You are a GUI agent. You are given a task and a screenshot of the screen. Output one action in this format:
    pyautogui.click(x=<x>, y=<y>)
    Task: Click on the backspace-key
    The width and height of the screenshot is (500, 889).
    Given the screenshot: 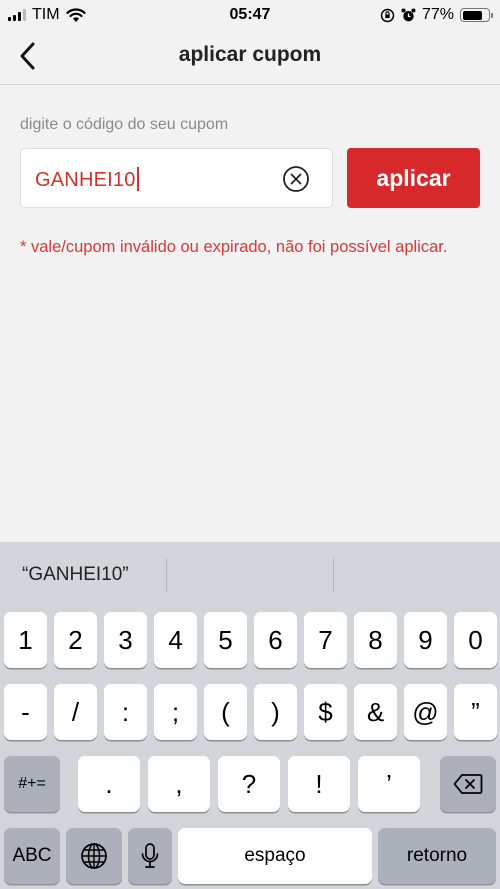 What is the action you would take?
    pyautogui.click(x=468, y=784)
    